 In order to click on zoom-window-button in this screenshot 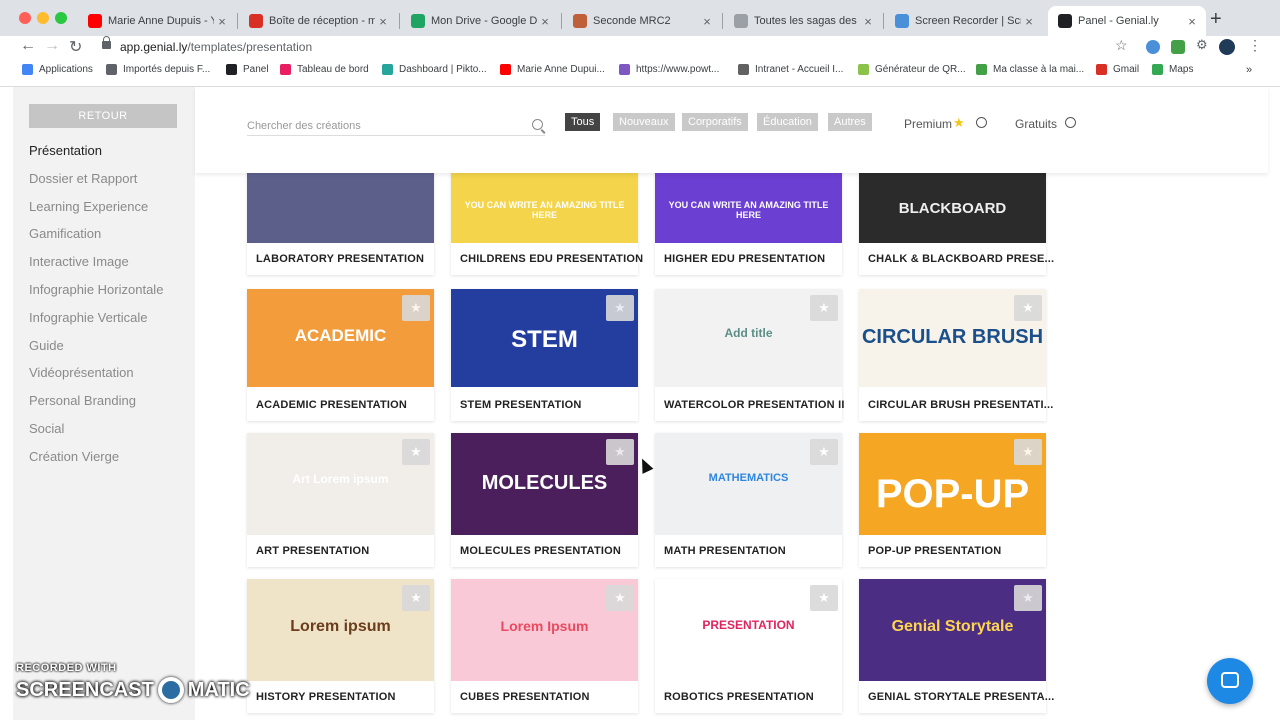, I will do `click(61, 18)`.